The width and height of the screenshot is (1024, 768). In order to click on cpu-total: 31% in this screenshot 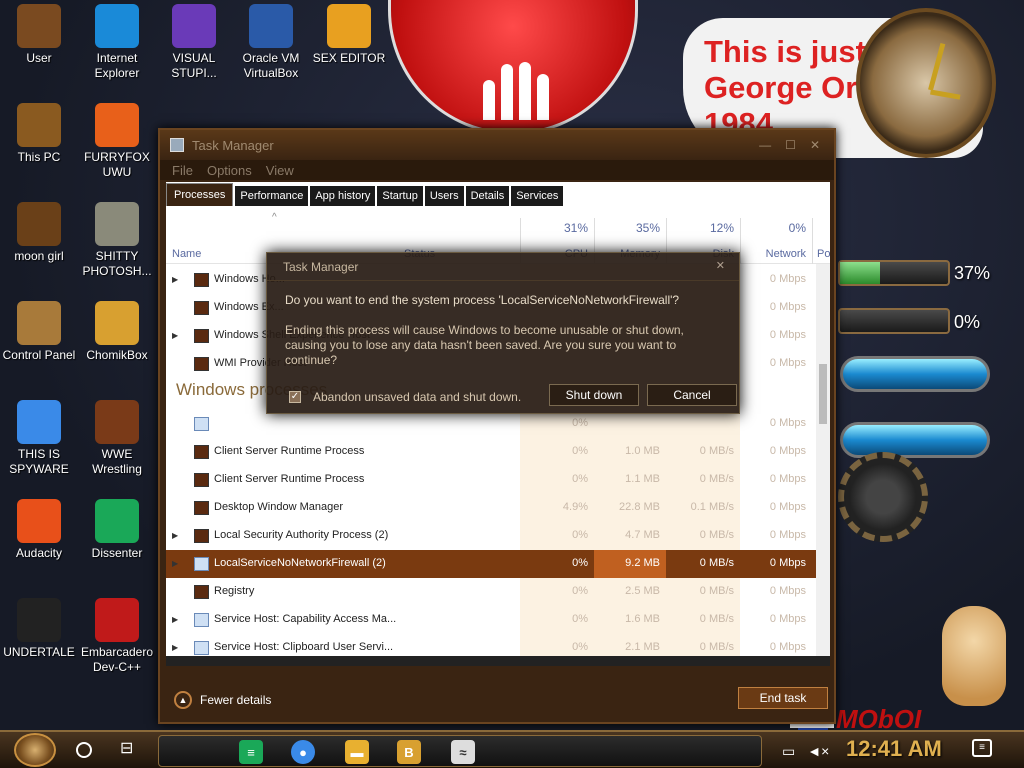, I will do `click(575, 228)`.